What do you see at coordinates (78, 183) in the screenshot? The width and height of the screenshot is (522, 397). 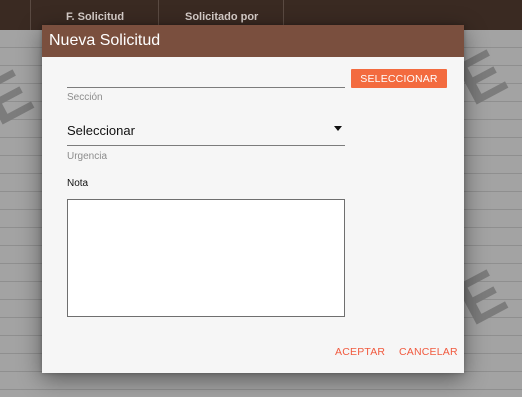 I see `note-label: Nota` at bounding box center [78, 183].